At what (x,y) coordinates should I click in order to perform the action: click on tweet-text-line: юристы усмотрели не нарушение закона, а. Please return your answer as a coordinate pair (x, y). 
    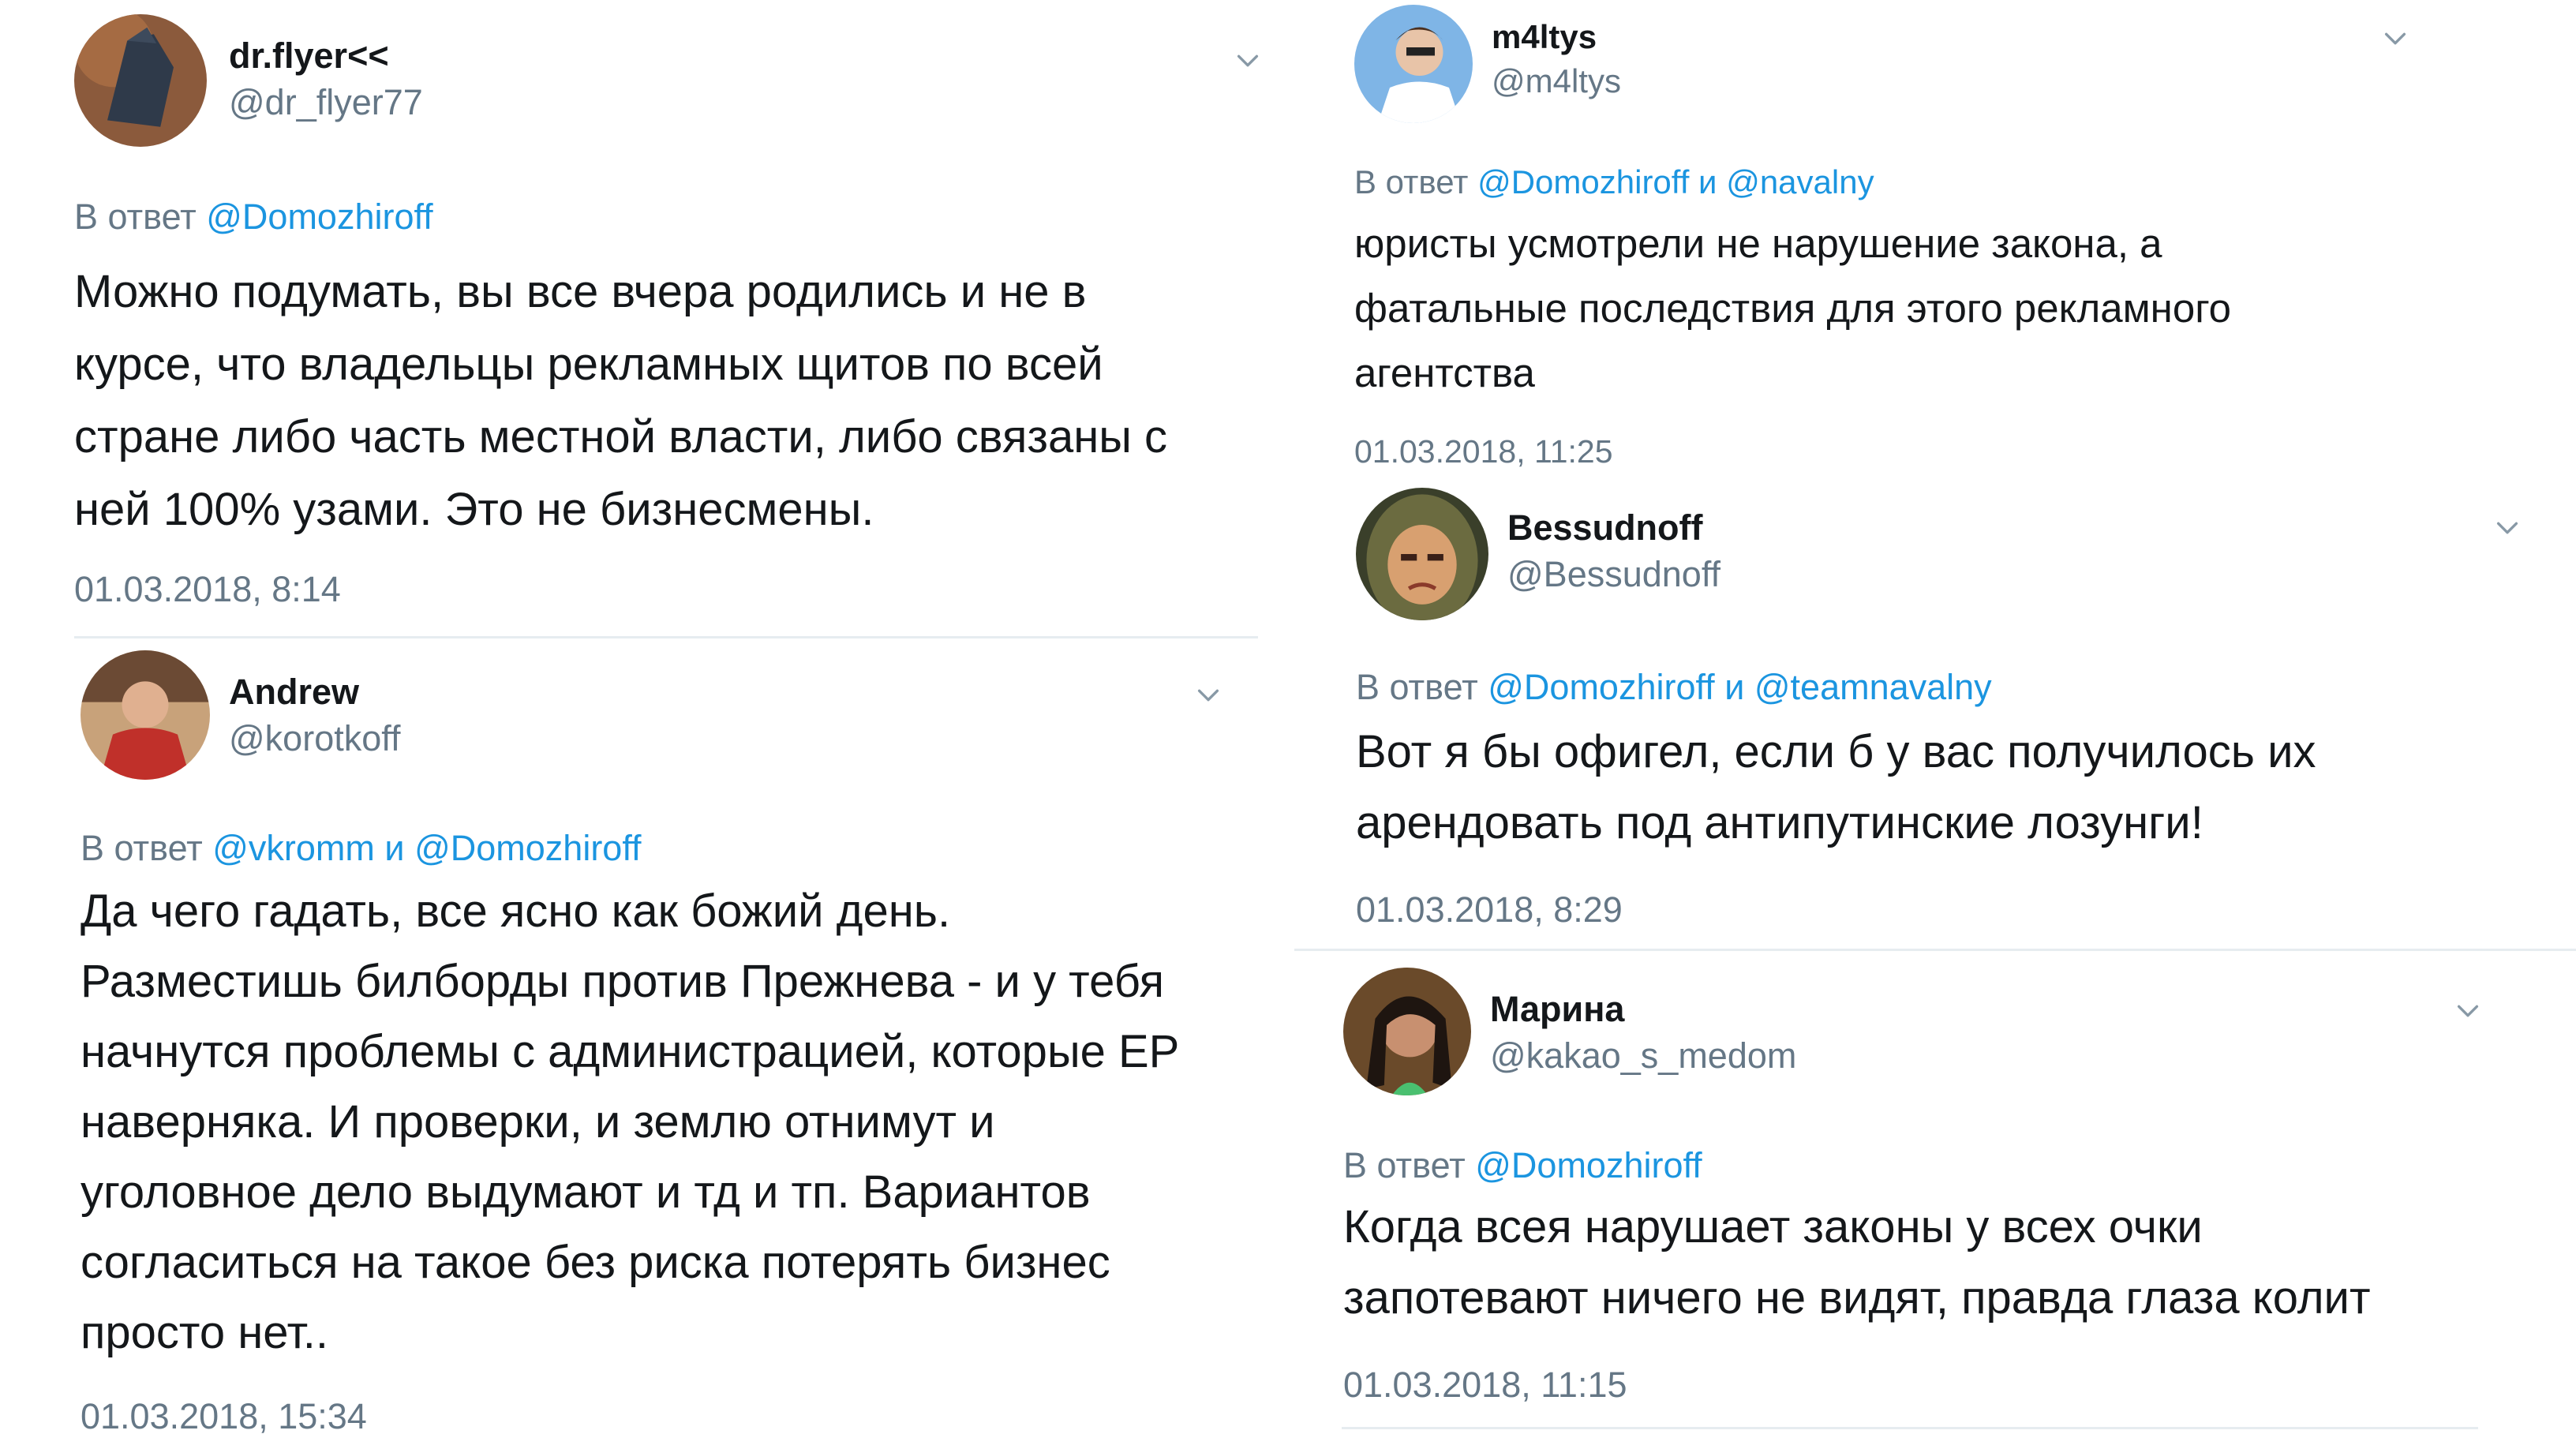
    Looking at the image, I should click on (1758, 243).